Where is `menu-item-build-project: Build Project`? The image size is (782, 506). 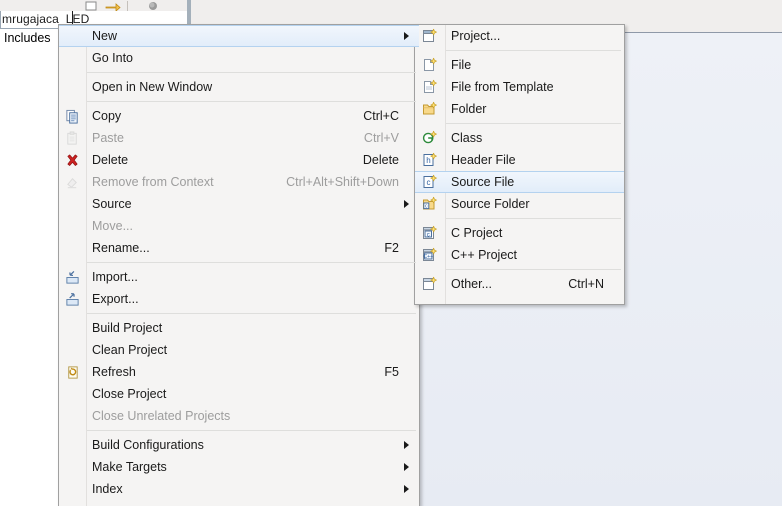 menu-item-build-project: Build Project is located at coordinates (239, 328).